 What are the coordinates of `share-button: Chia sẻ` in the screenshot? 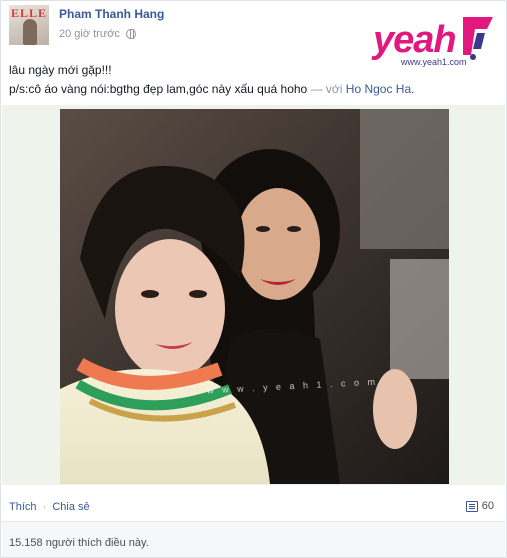 It's located at (70, 507).